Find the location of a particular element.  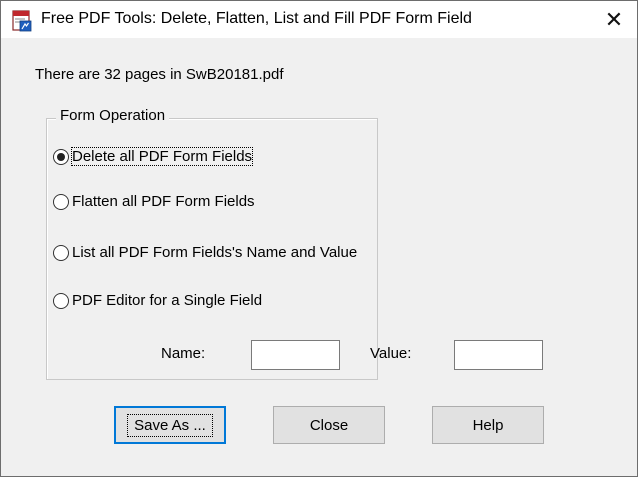

page-count-info: There are 32 pages in SwB20181.pdf is located at coordinates (159, 74).